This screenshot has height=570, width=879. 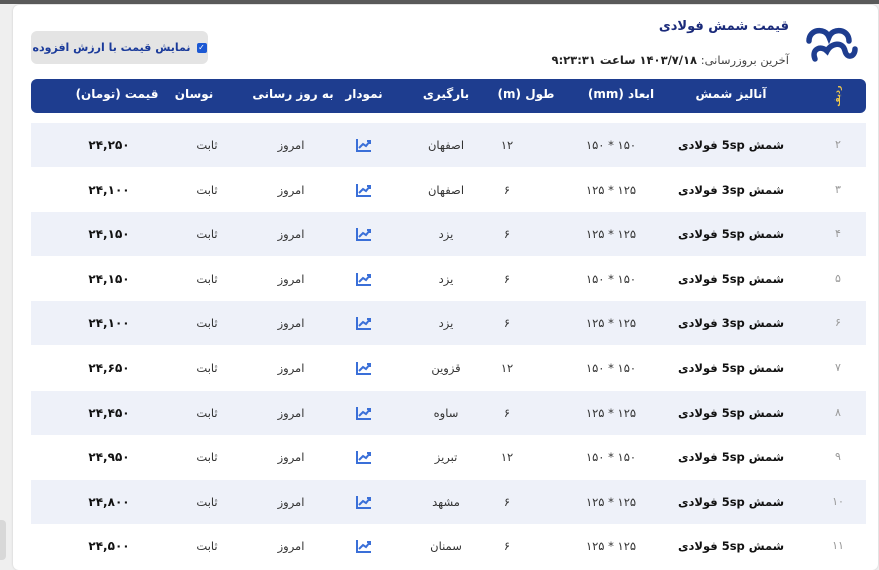 I want to click on vat-toggle-label: نمایش قیمت با ارزش افزوده, so click(x=111, y=47).